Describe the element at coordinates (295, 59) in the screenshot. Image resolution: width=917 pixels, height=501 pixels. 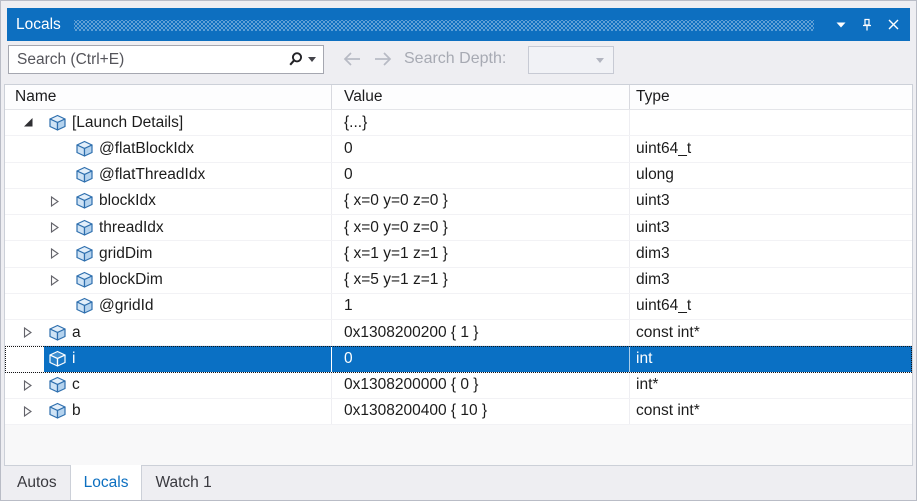
I see `search-icon` at that location.